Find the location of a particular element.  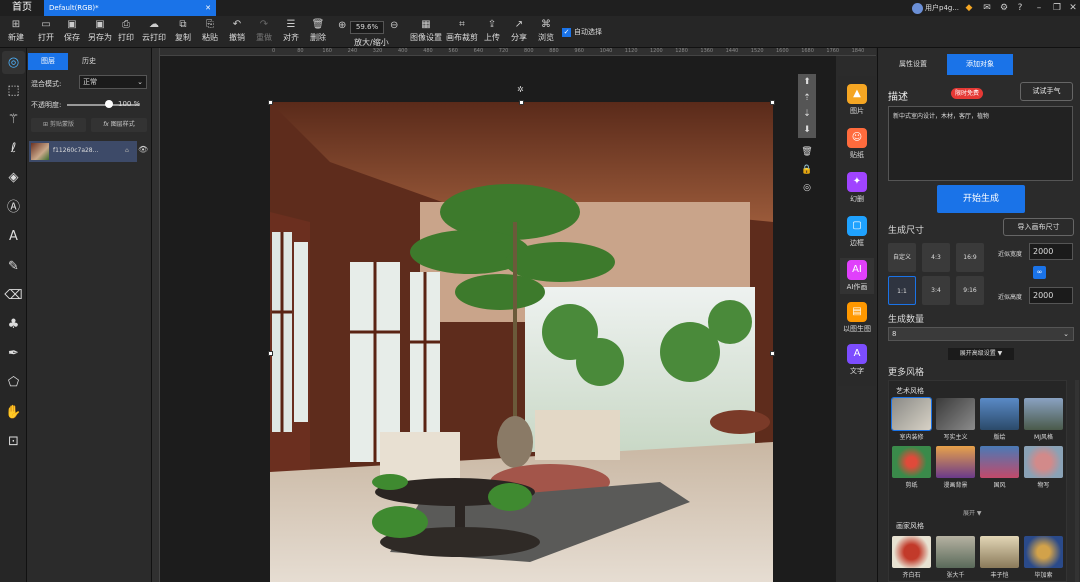

share-button: ↗ 分享 is located at coordinates (519, 30).